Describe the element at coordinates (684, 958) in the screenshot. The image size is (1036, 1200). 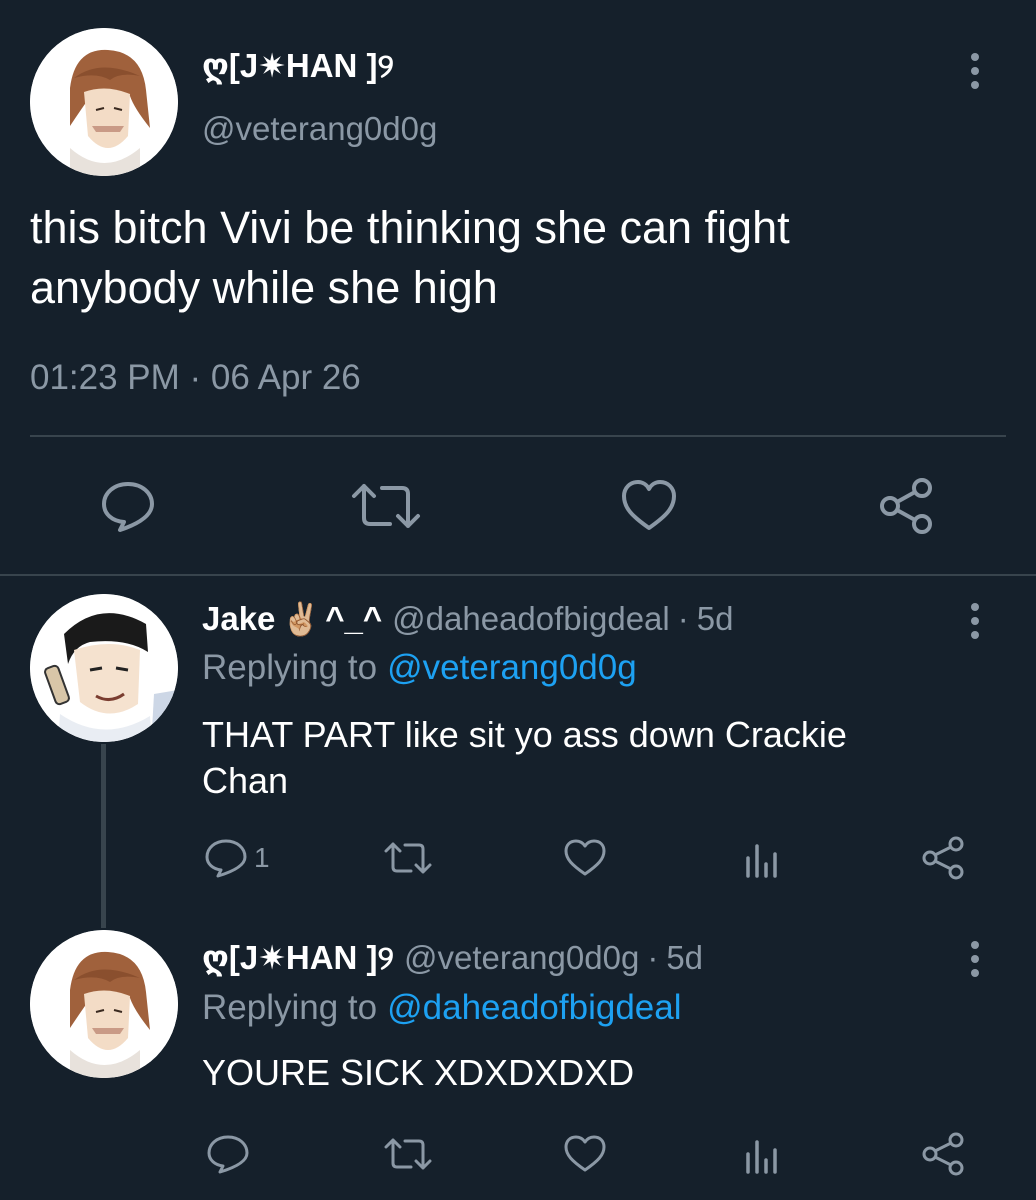
I see `reply2-age: 5d` at that location.